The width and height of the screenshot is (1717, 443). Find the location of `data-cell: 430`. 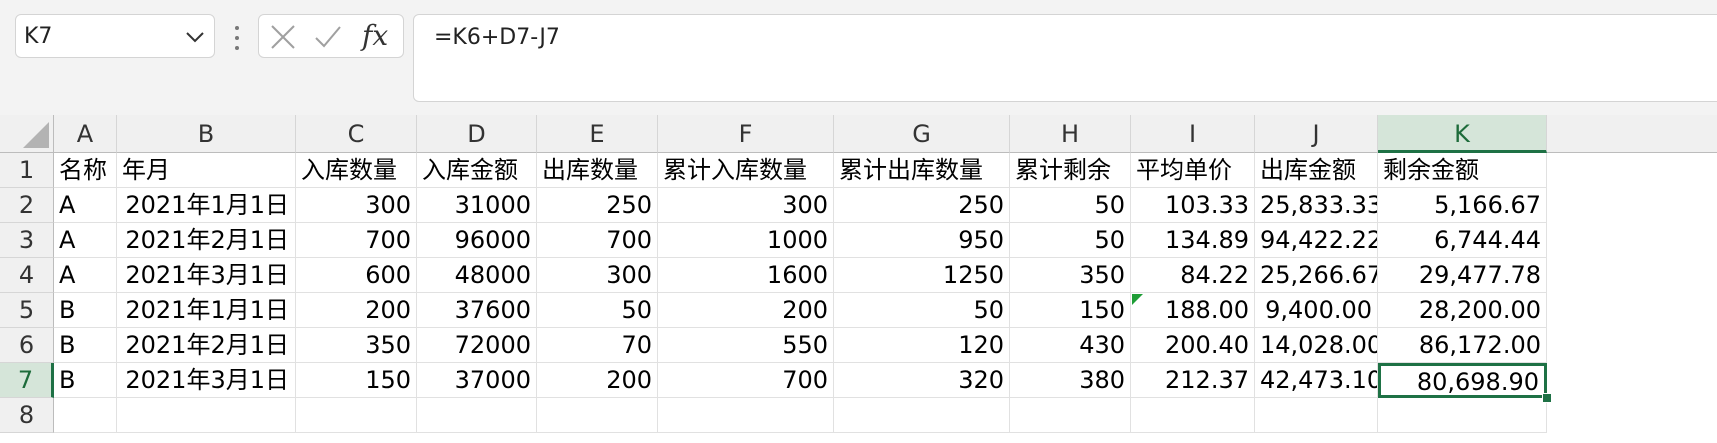

data-cell: 430 is located at coordinates (1070, 345).